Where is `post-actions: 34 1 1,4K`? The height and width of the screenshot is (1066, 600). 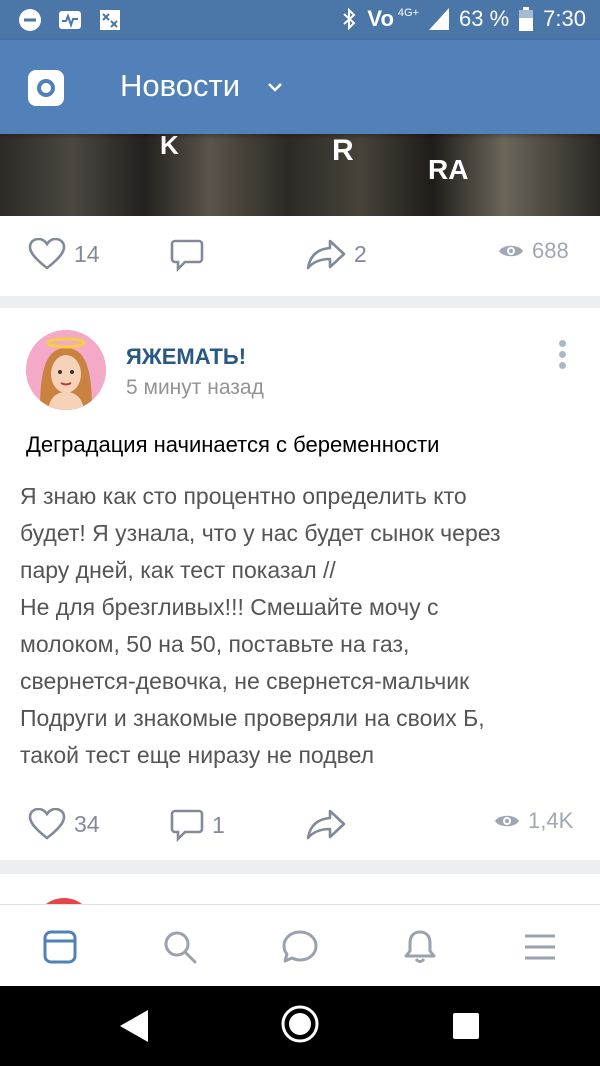 post-actions: 34 1 1,4K is located at coordinates (300, 826).